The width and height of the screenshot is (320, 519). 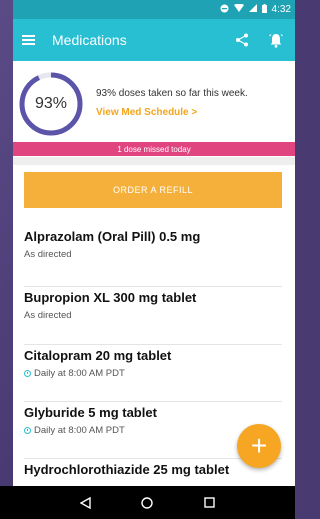 What do you see at coordinates (146, 112) in the screenshot?
I see `view-med-schedule-link: View Med Schedule >` at bounding box center [146, 112].